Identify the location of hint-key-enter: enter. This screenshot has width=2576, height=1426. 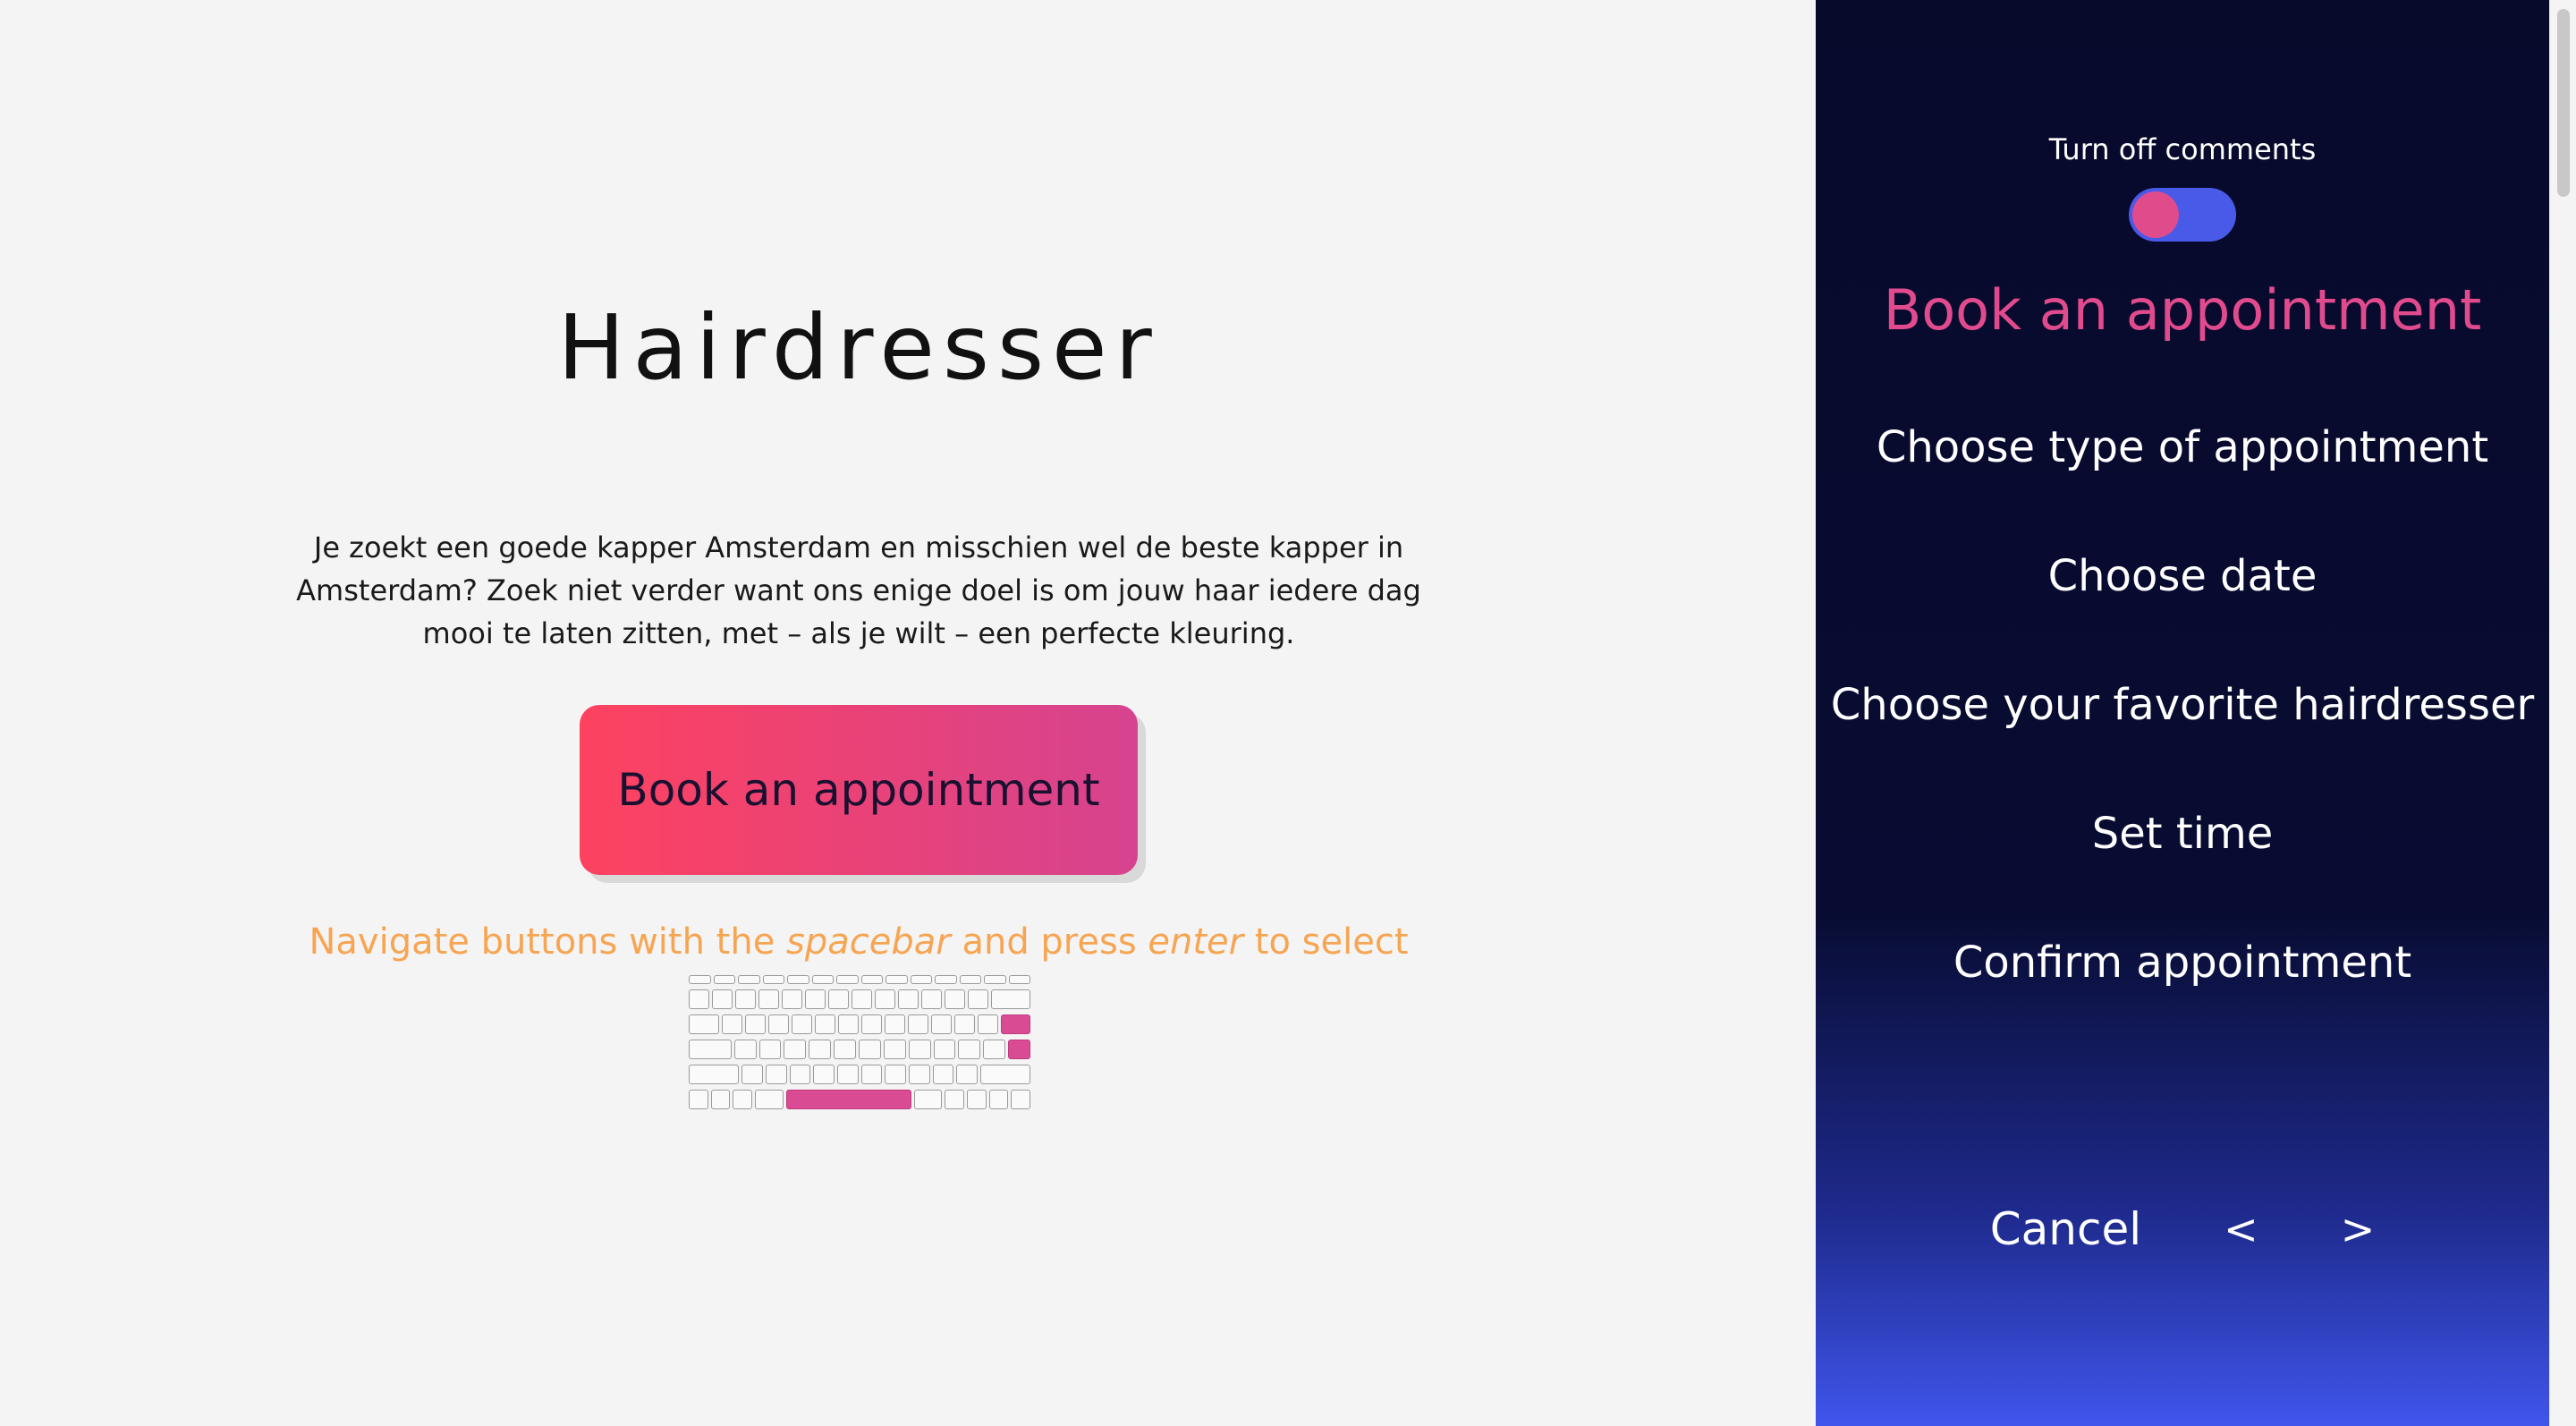
(1196, 942).